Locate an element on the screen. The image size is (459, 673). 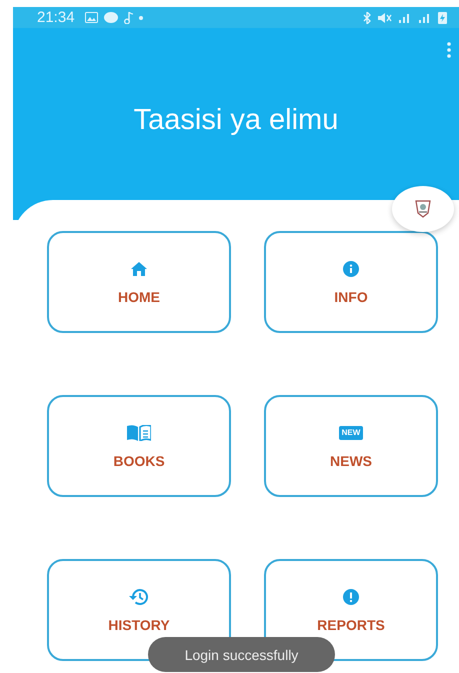
app-title: Taasisi ya elimu is located at coordinates (236, 120).